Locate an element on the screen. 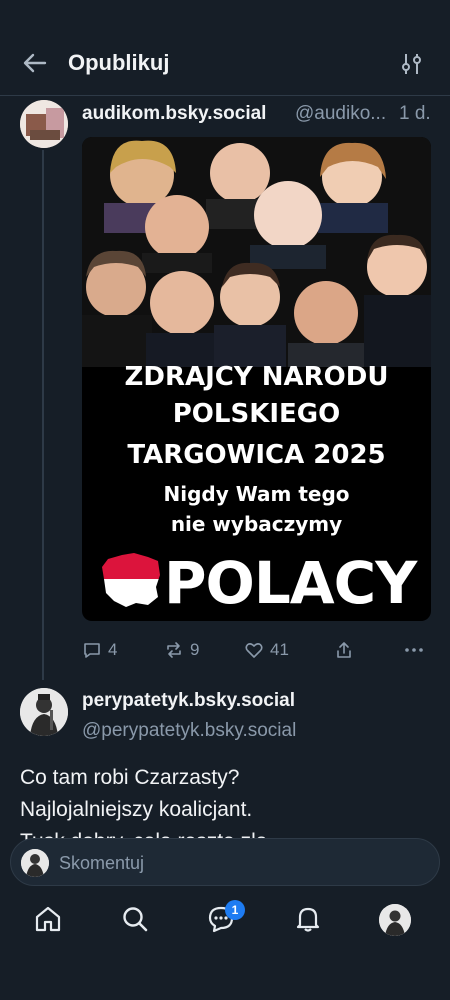  image-headline-2: POLSKIEGO is located at coordinates (256, 414).